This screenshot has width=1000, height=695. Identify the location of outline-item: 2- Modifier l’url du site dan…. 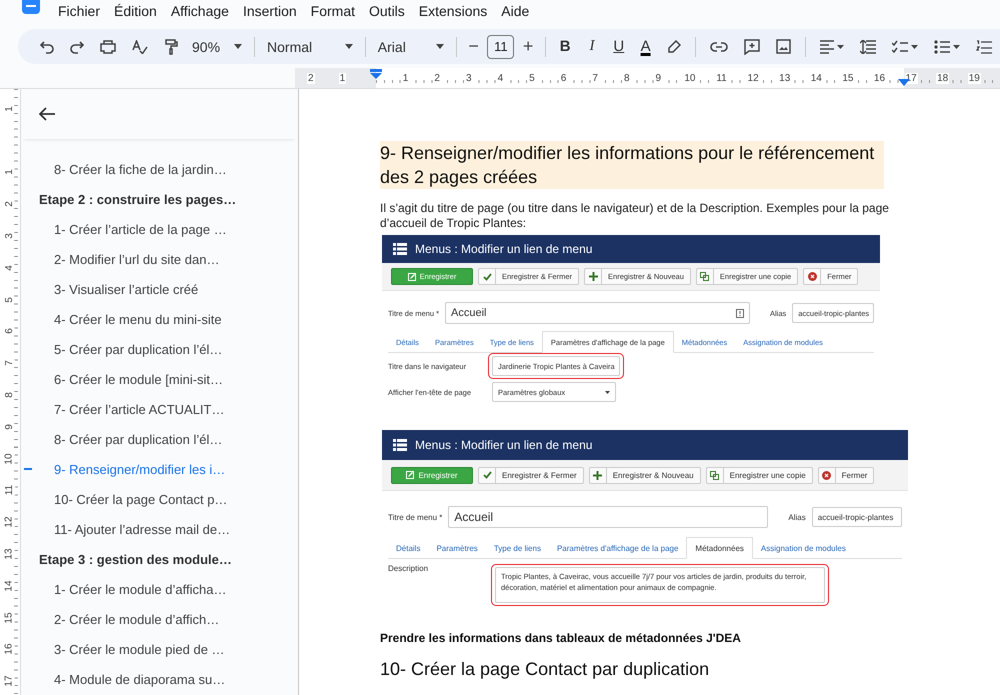
(137, 259).